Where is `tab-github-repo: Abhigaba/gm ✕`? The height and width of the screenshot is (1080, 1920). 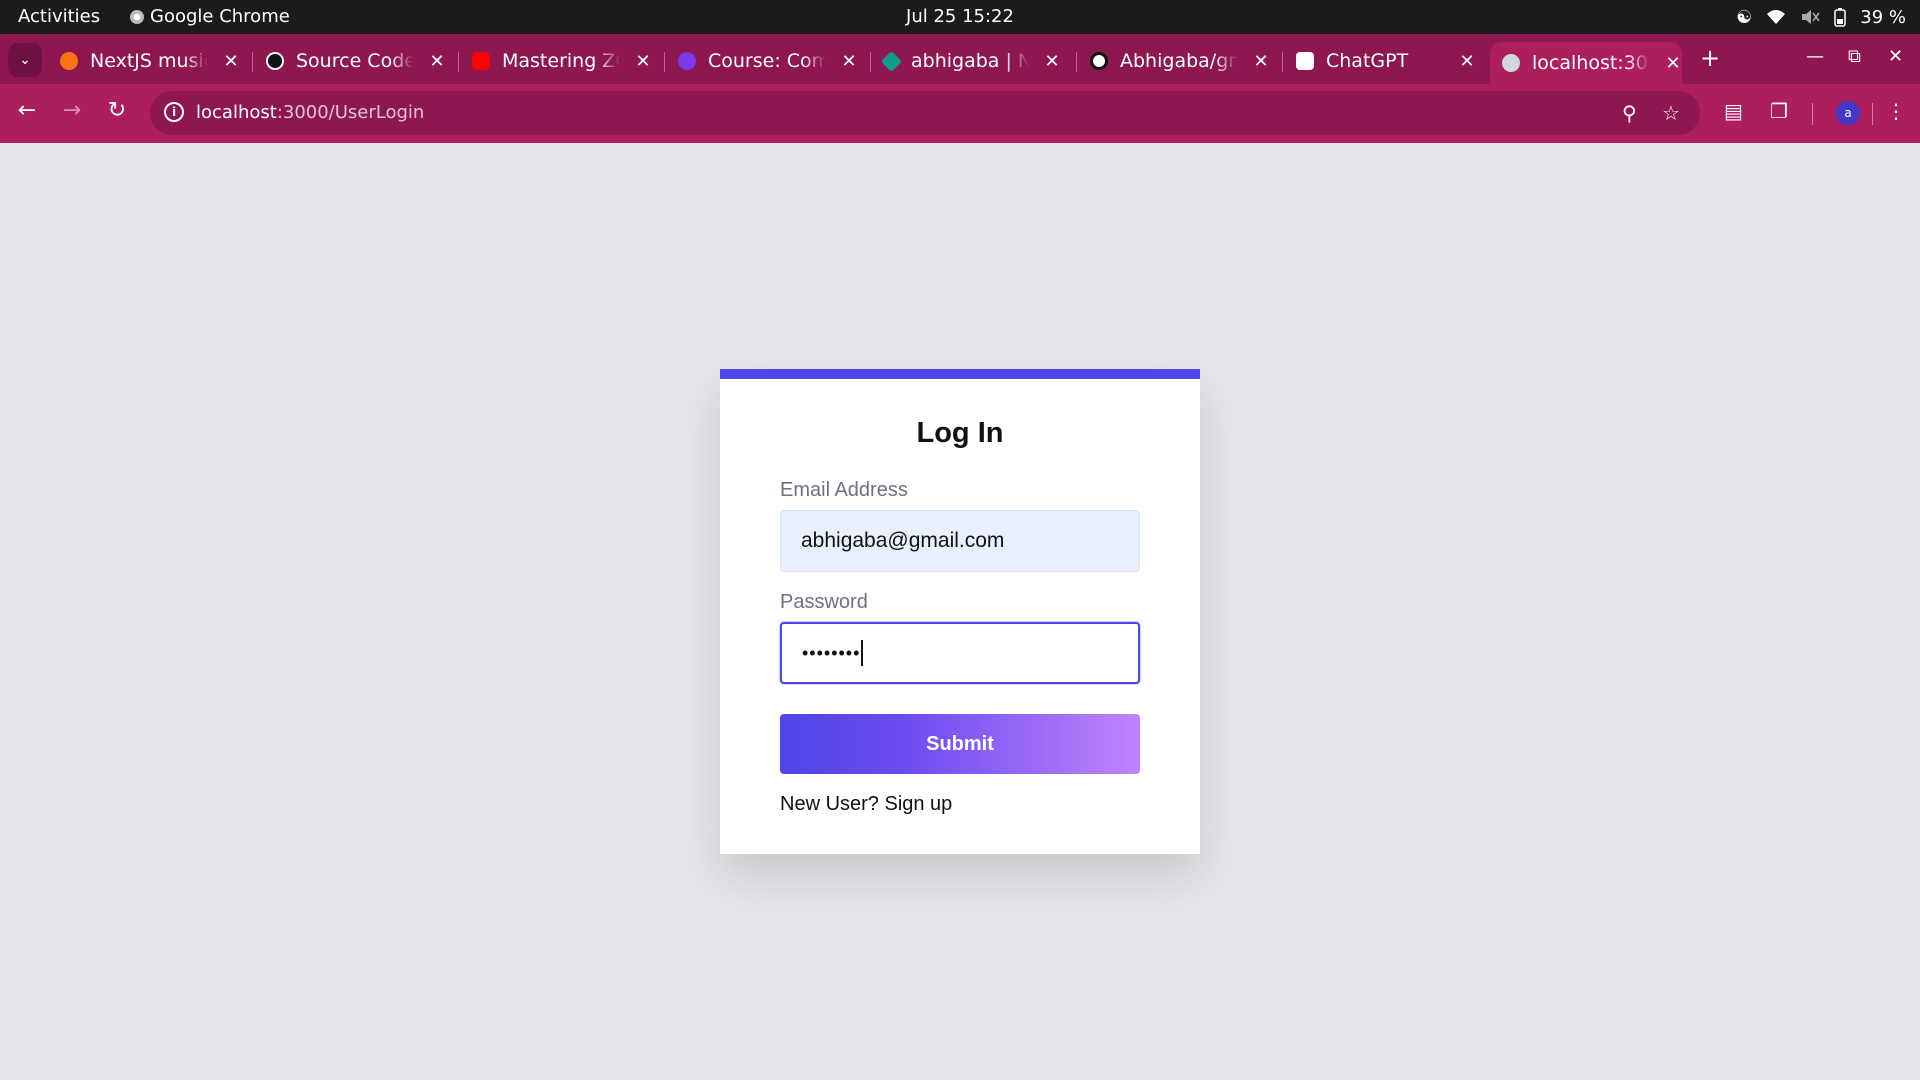 tab-github-repo: Abhigaba/gm ✕ is located at coordinates (1180, 61).